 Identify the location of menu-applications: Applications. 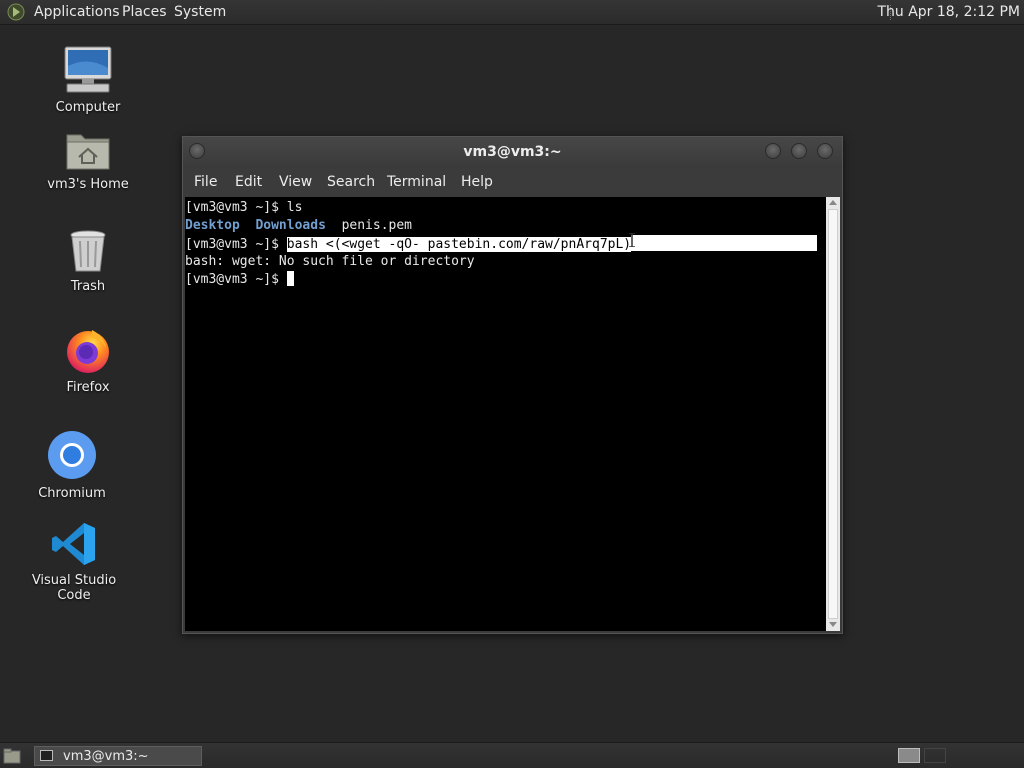
(77, 12).